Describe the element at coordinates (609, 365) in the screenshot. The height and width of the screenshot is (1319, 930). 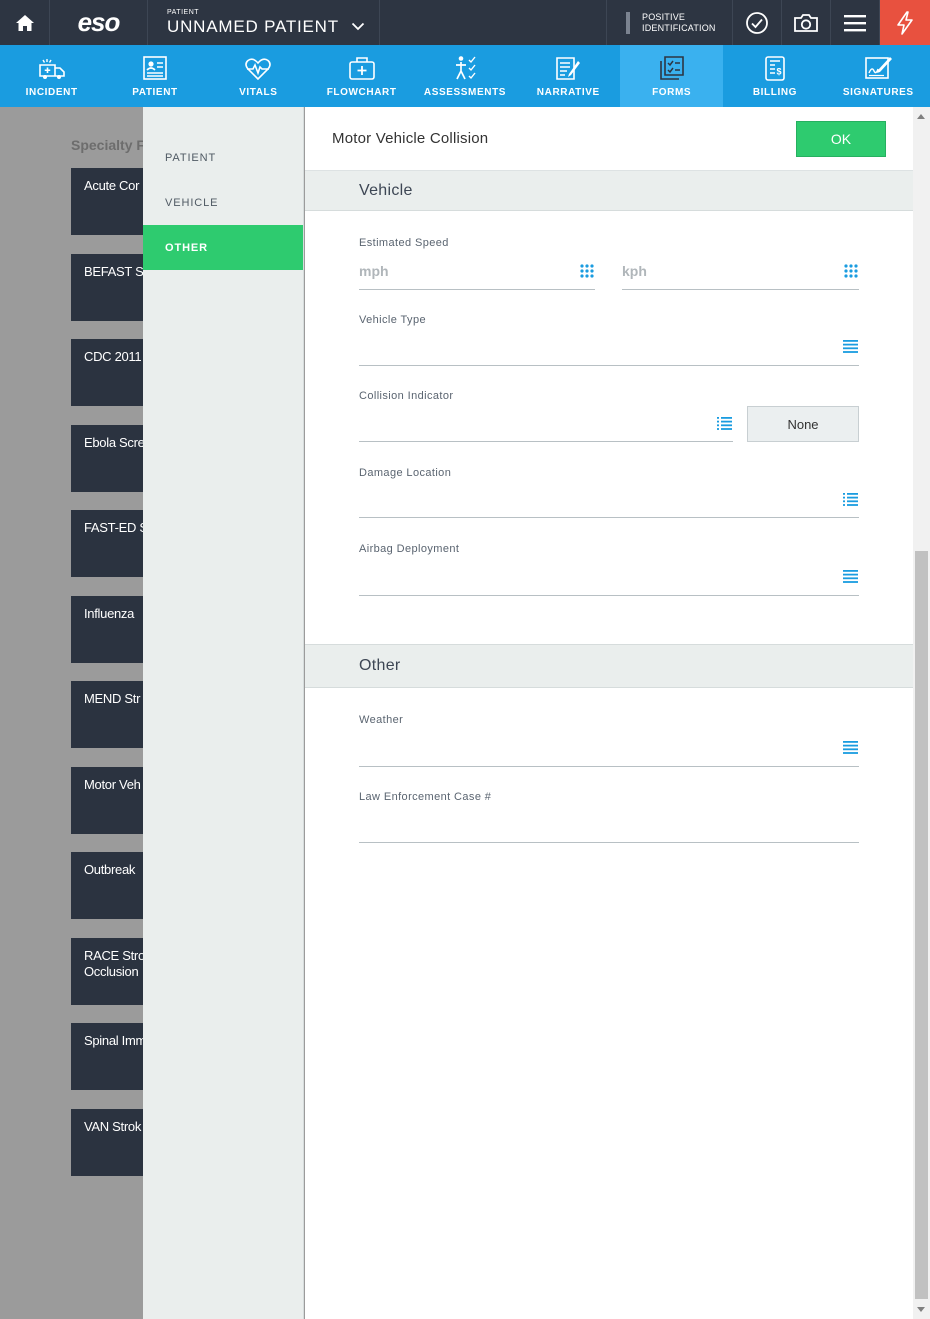
I see `vehicle-type-dropdown` at that location.